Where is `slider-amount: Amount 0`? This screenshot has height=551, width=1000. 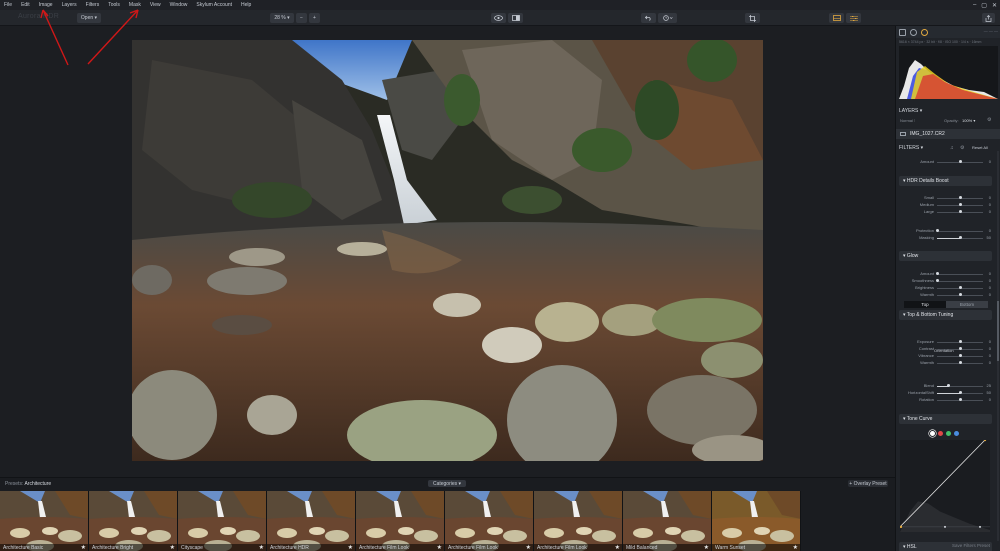 slider-amount: Amount 0 is located at coordinates (945, 274).